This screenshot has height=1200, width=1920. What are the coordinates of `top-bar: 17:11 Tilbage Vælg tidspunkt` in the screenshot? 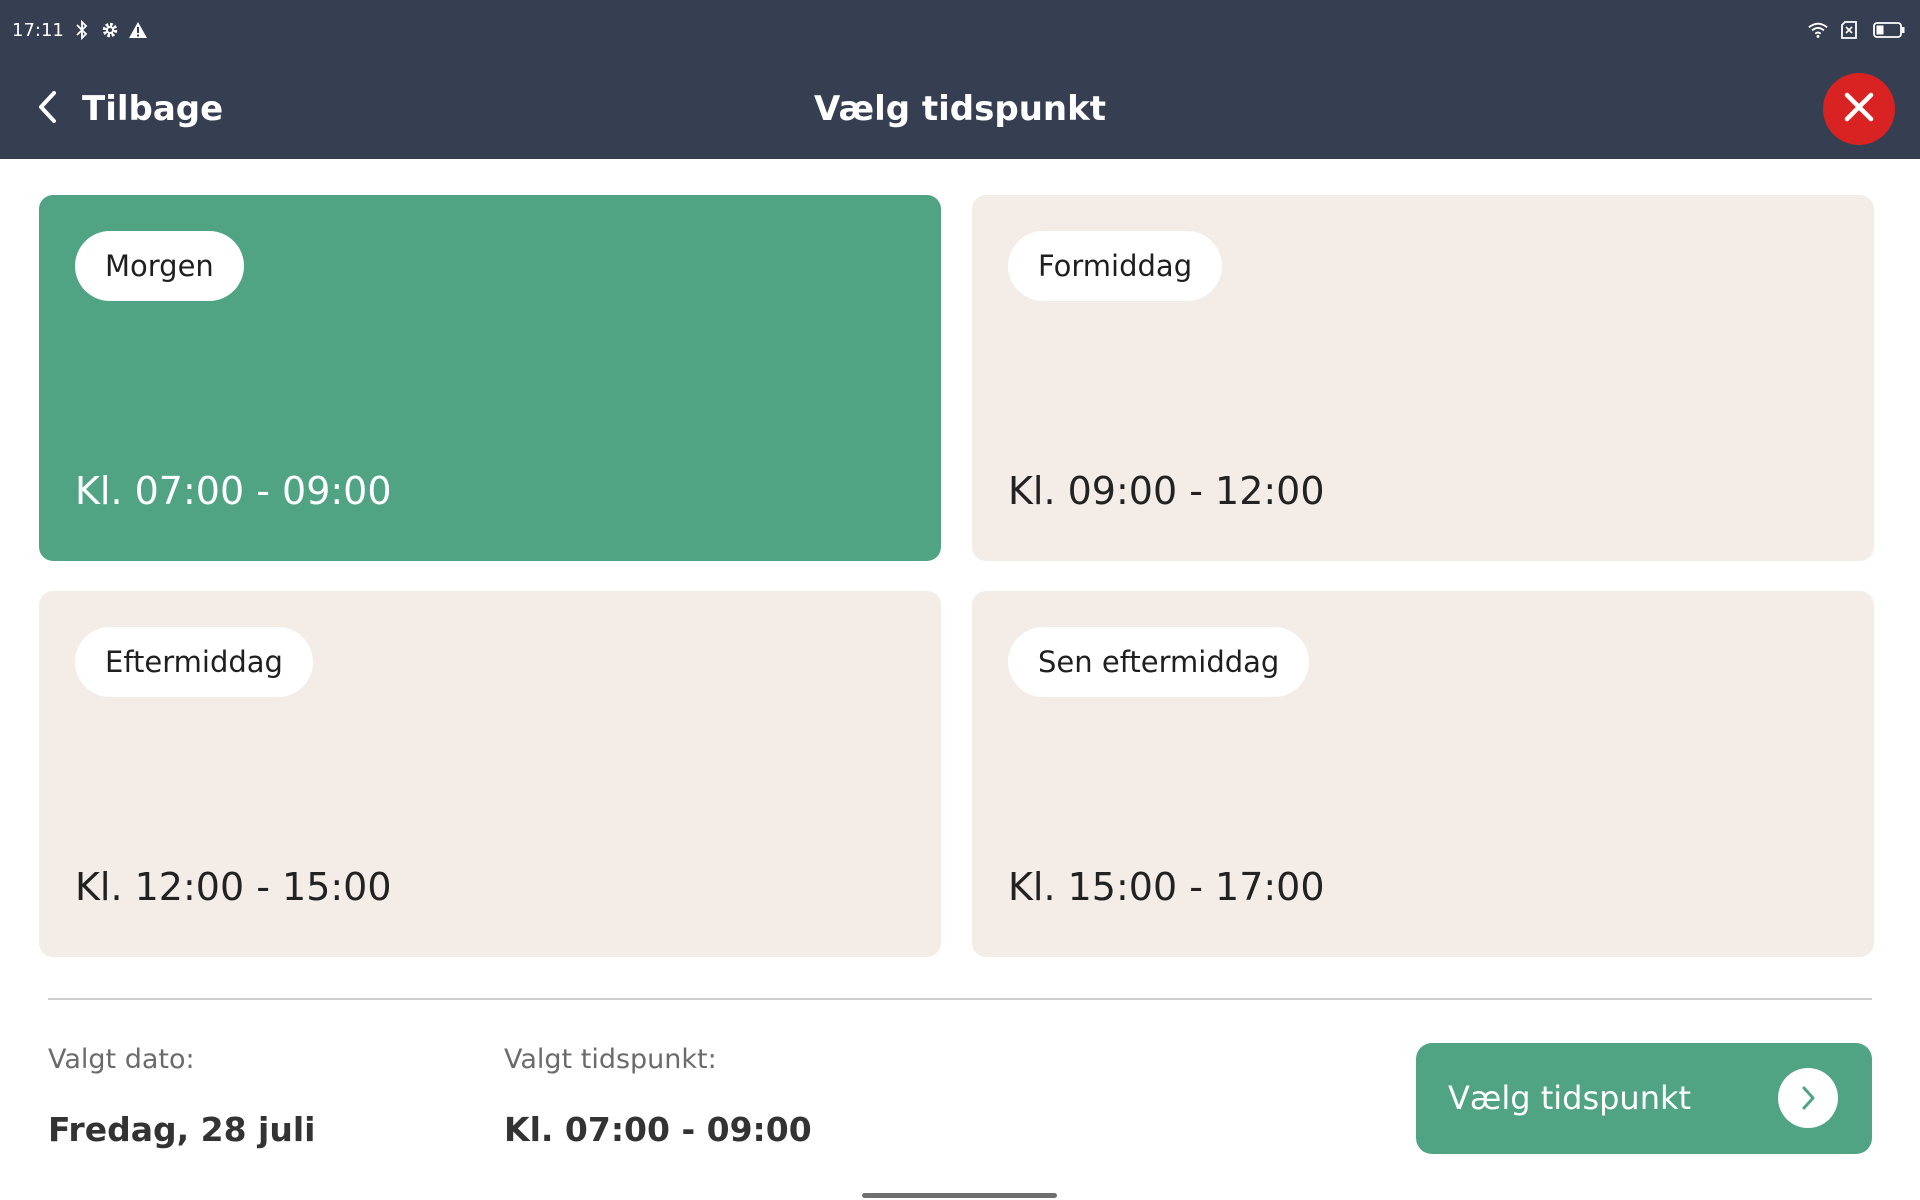 It's located at (960, 79).